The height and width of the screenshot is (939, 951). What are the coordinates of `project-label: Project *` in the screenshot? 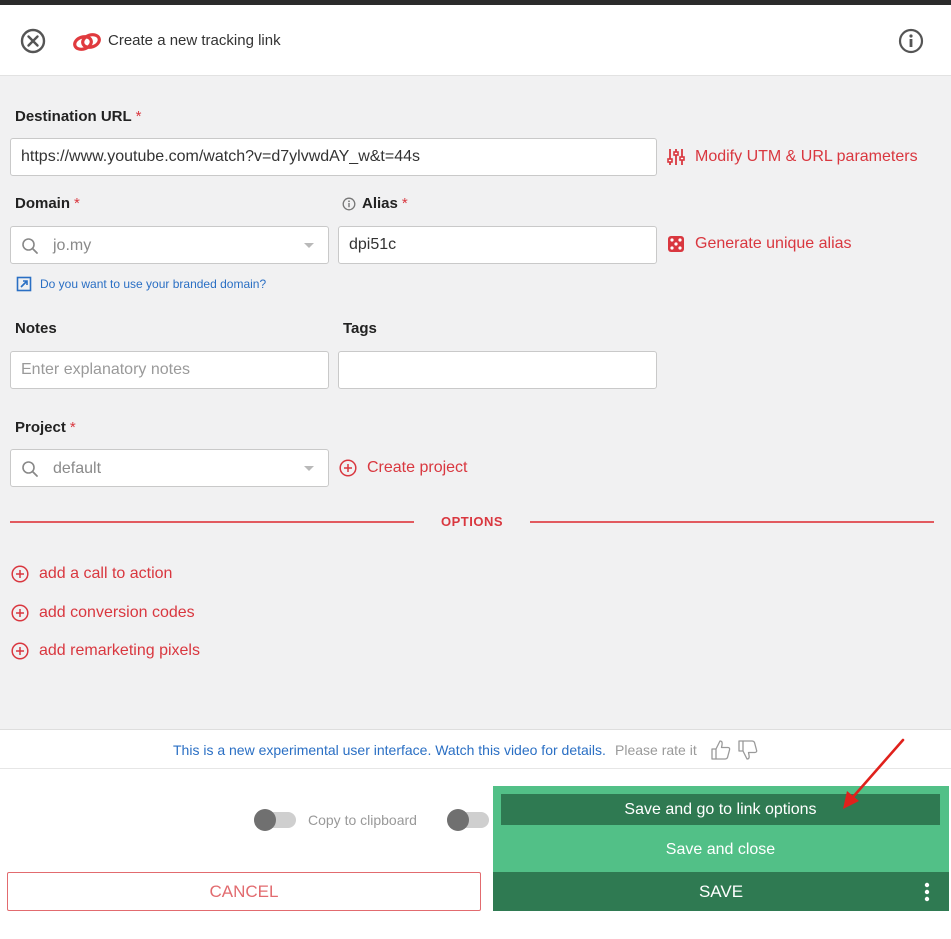 It's located at (45, 427).